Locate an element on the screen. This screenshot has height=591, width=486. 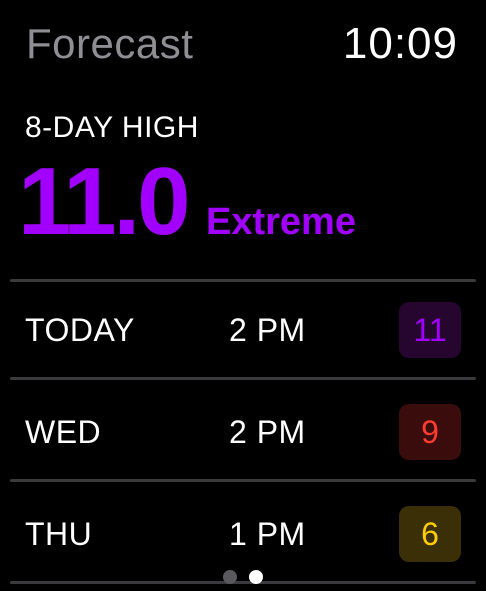
row-day: TODAY is located at coordinates (80, 330).